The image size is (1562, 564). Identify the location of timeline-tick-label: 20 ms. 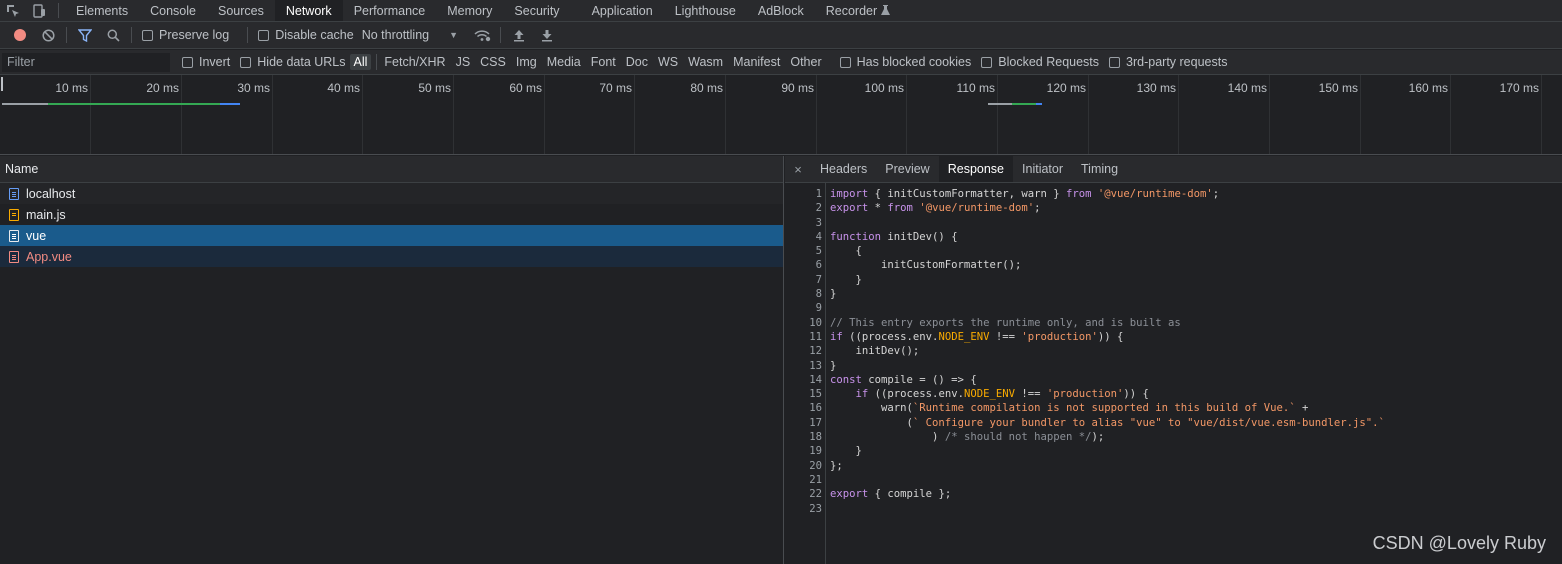
(162, 88).